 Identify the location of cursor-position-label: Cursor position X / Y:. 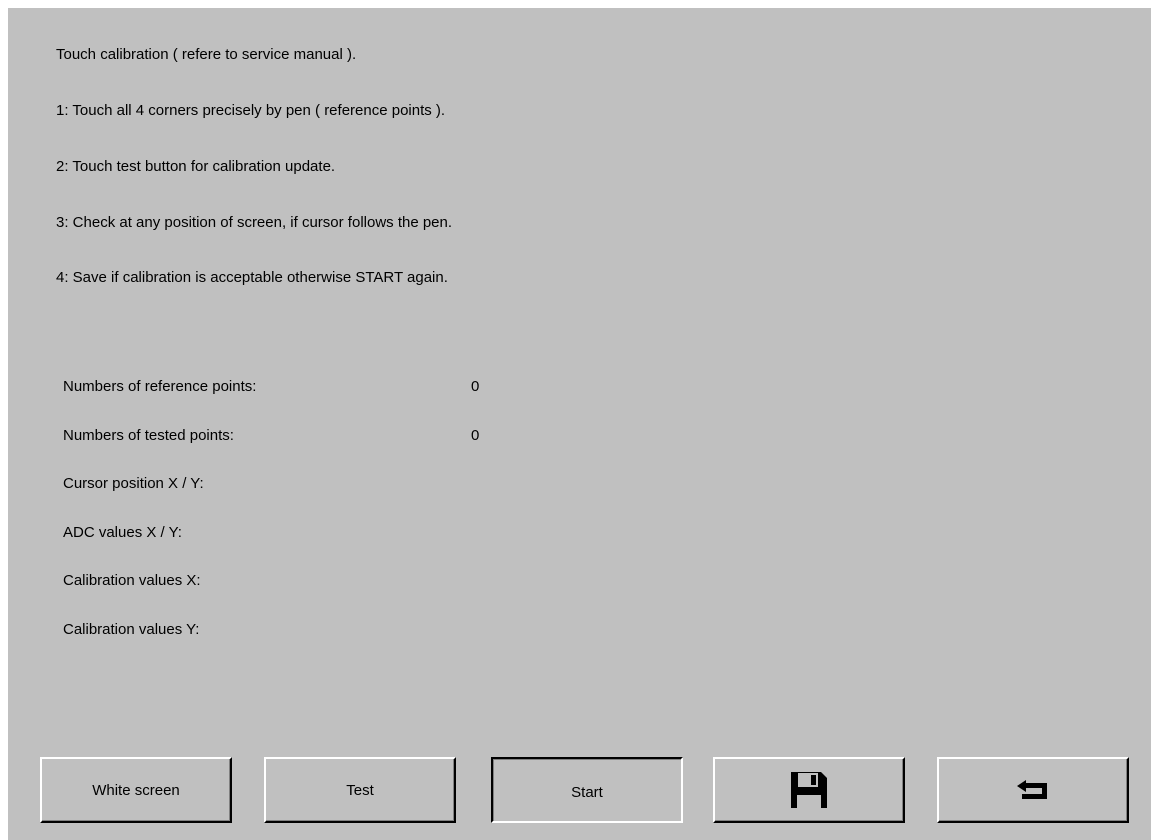
(133, 483).